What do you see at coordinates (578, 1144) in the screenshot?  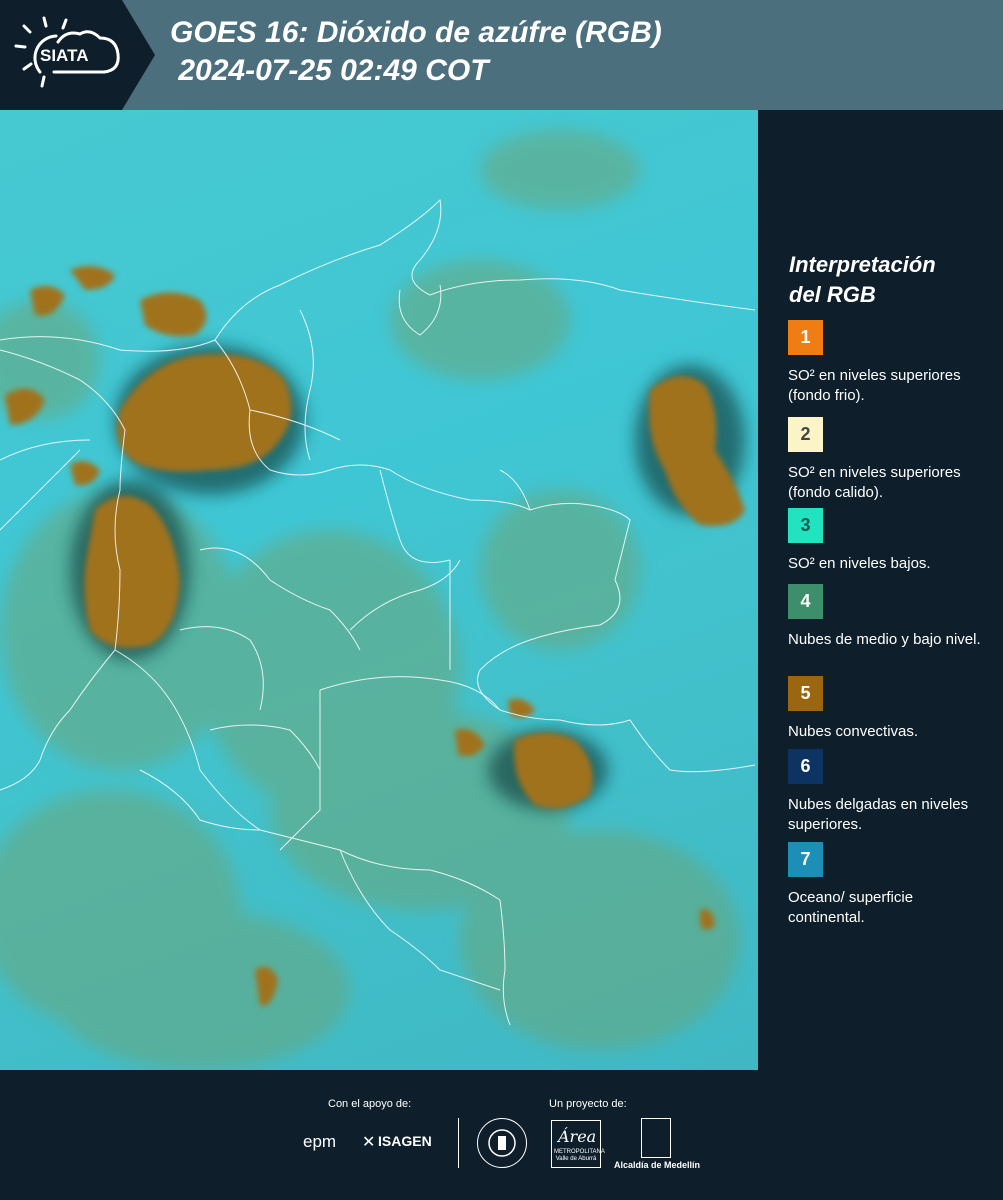 I see `area-metropolitana-logo: Área METROPOLITANA Valle de Aburrá` at bounding box center [578, 1144].